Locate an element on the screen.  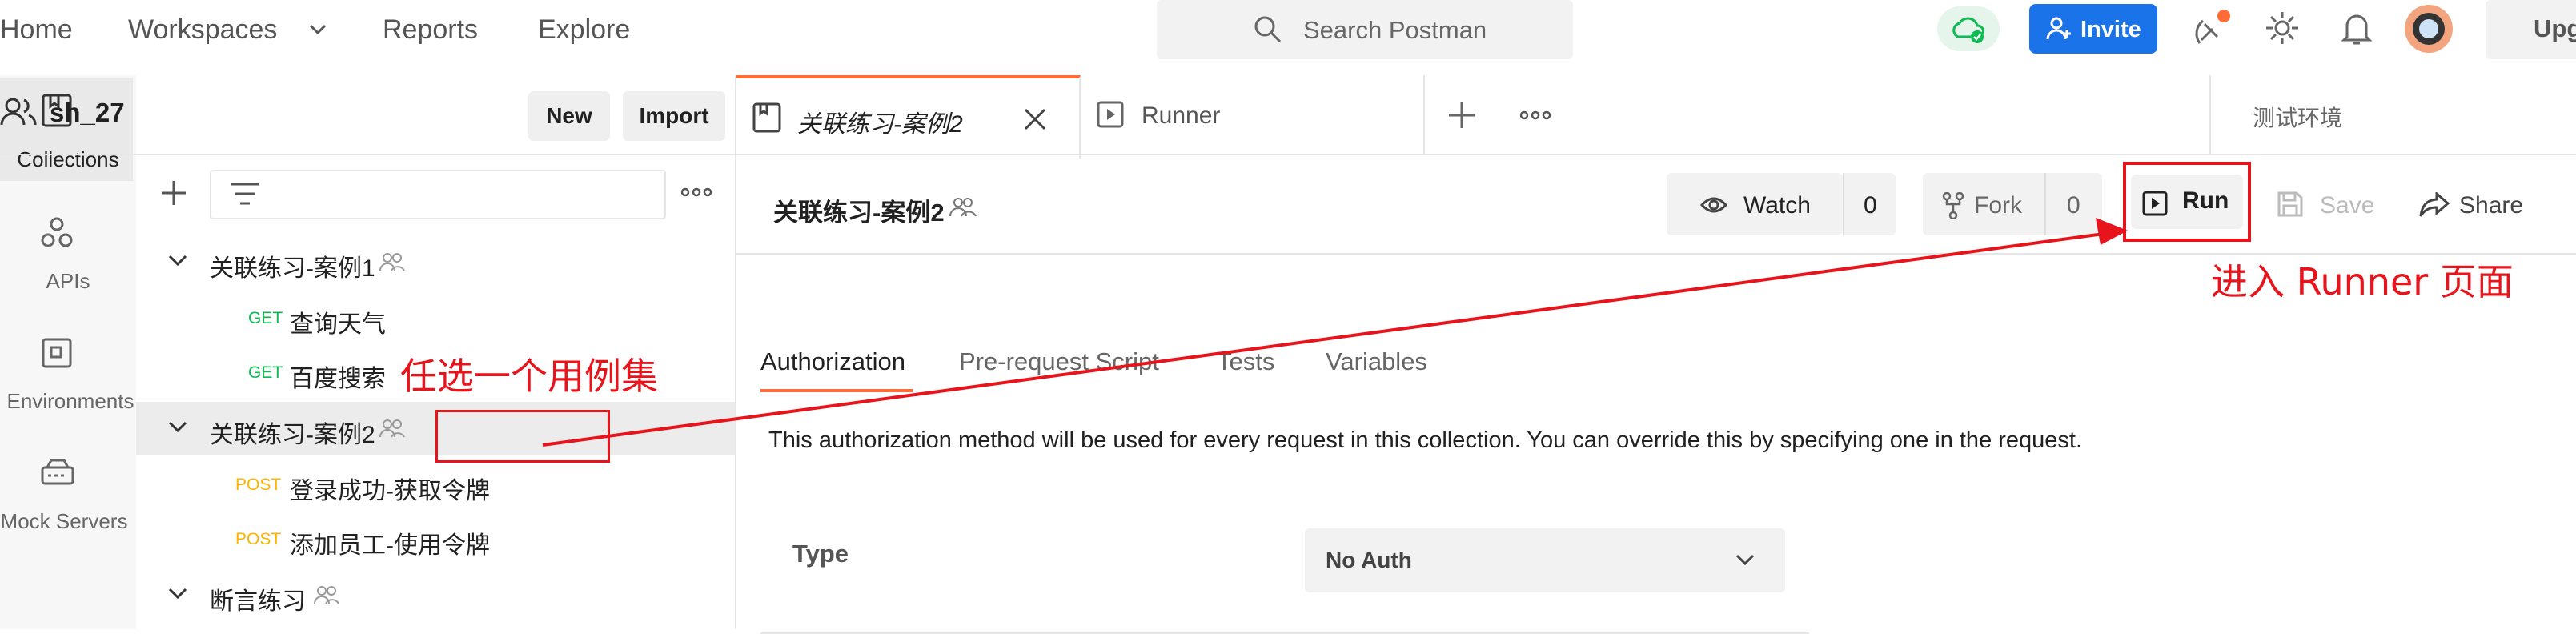
rail-item-apis: APIs is located at coordinates (66, 251).